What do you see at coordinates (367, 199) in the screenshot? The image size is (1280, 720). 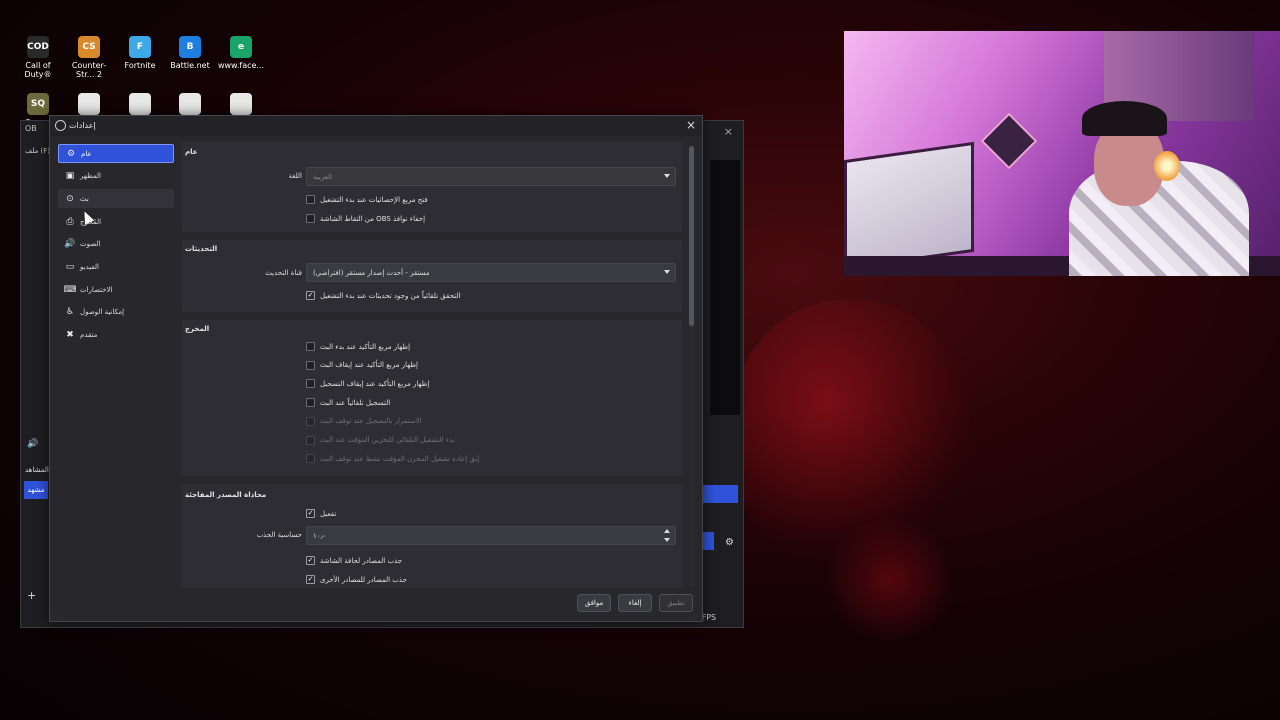 I see `checkbox-open-stats: فتح مربع الإحصائيات عند بدء التشغيل` at bounding box center [367, 199].